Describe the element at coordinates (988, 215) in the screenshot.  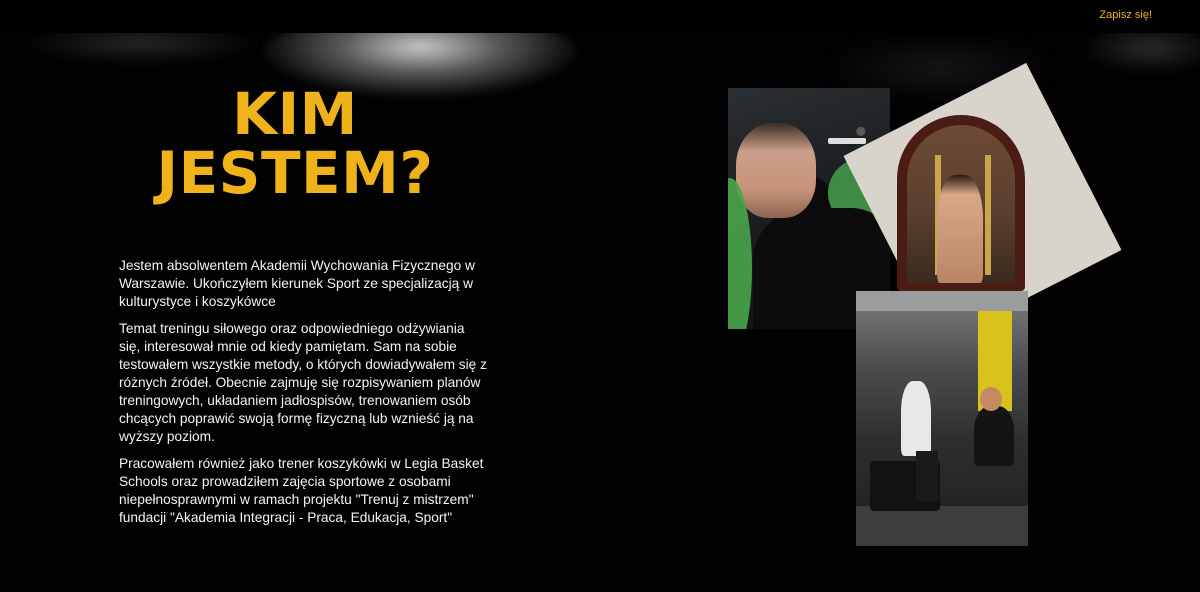
I see `locker-stripe` at that location.